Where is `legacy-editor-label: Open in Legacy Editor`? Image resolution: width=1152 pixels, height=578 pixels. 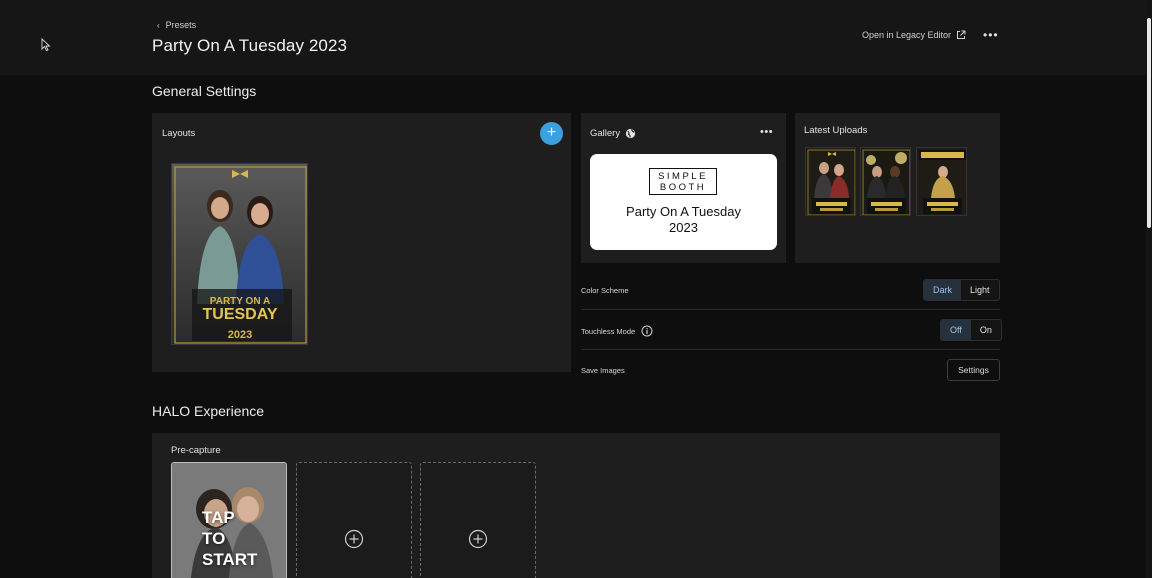
legacy-editor-label: Open in Legacy Editor is located at coordinates (907, 35).